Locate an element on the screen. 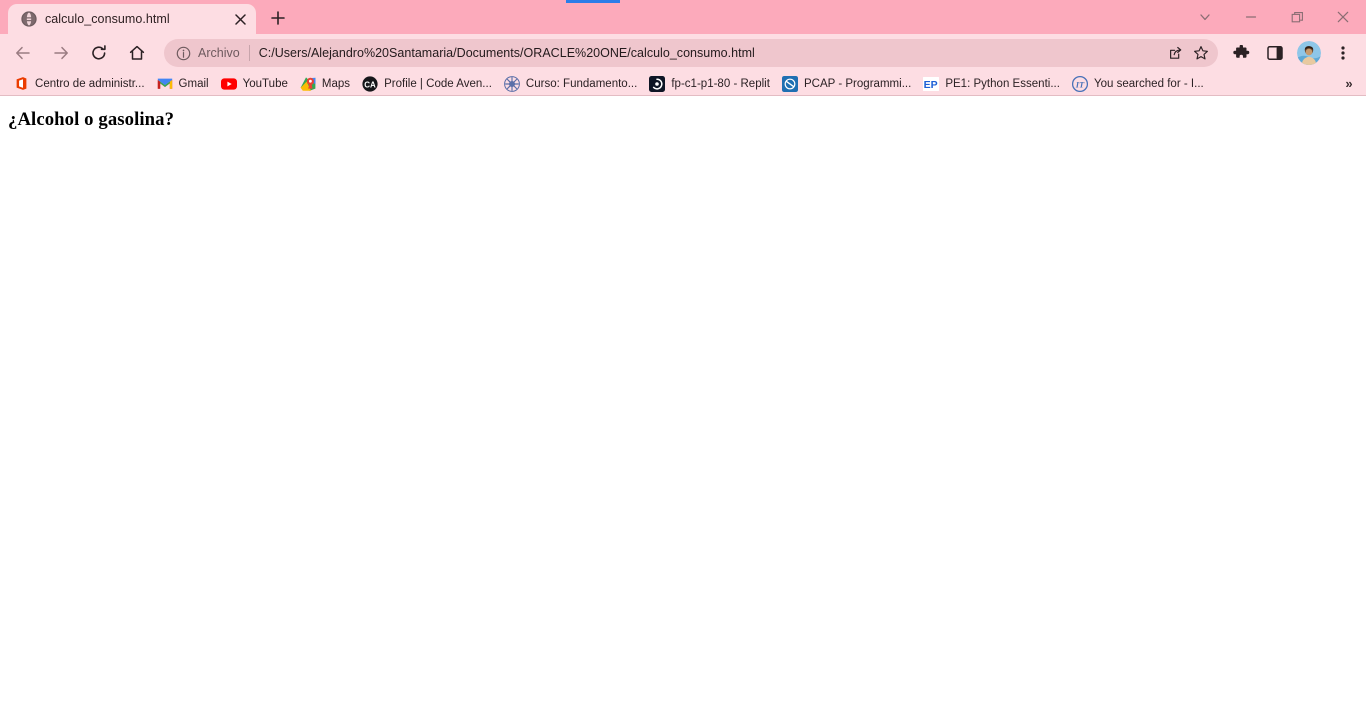  bookmark-gmail: Gmail is located at coordinates (184, 84).